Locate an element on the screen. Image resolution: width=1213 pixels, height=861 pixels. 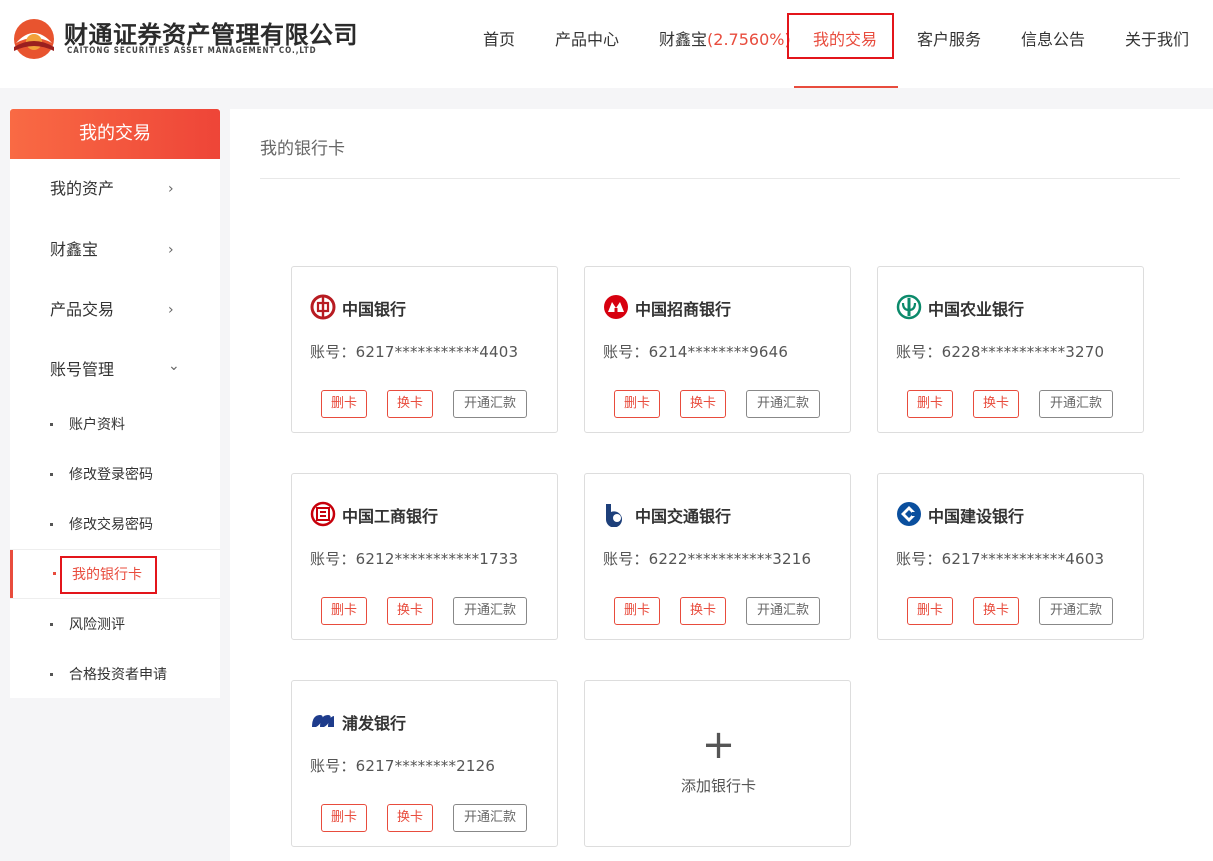
nav-home: 首页 is located at coordinates (499, 44).